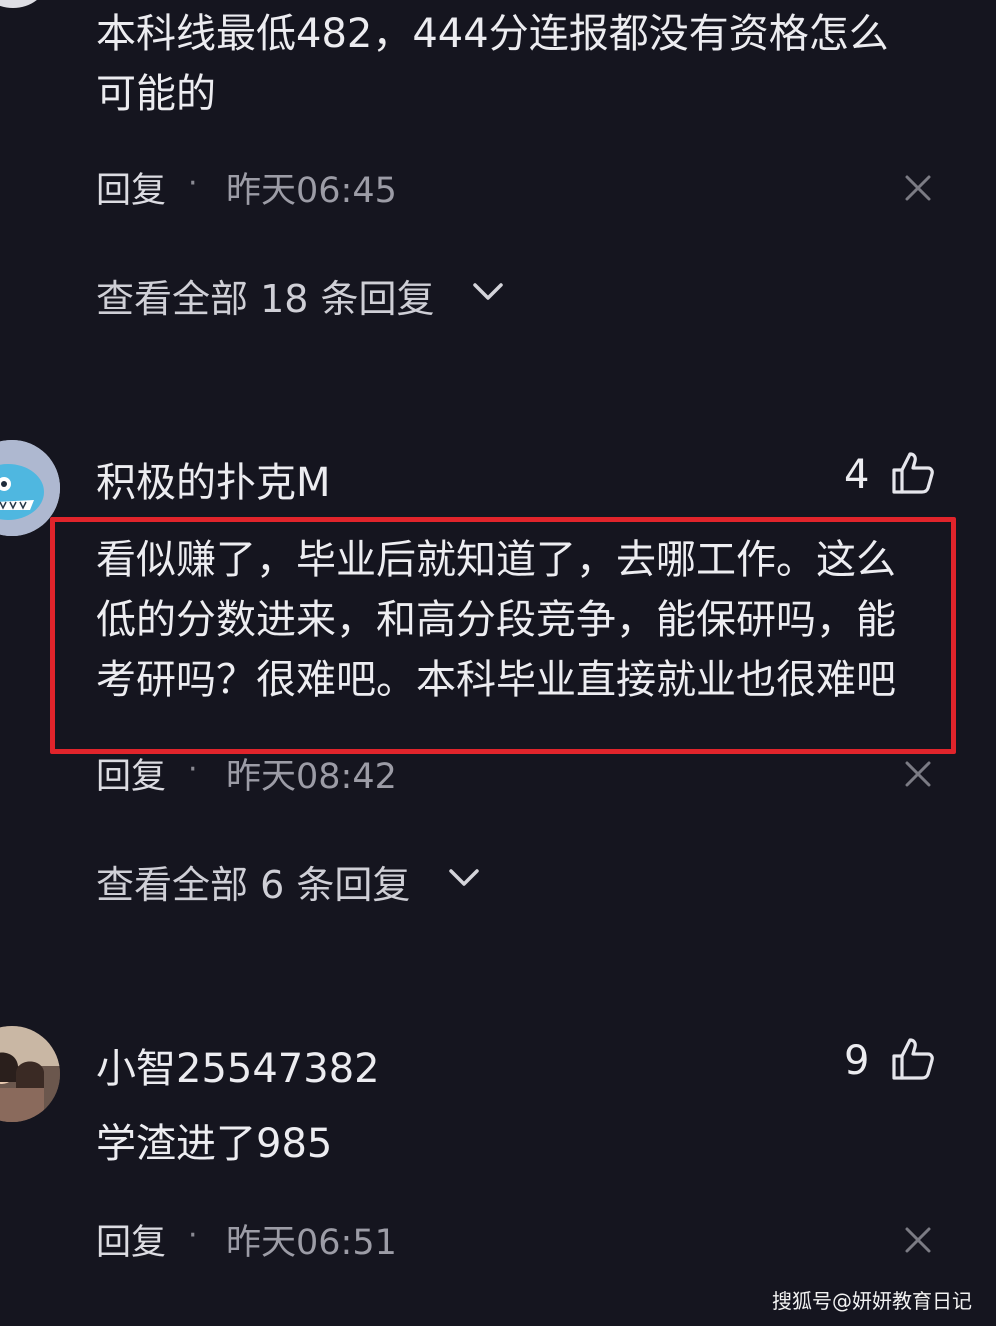 This screenshot has height=1326, width=996. Describe the element at coordinates (496, 560) in the screenshot. I see `comment-text-line: 看似赚了，毕业后就知道了，去哪工作。这么` at that location.